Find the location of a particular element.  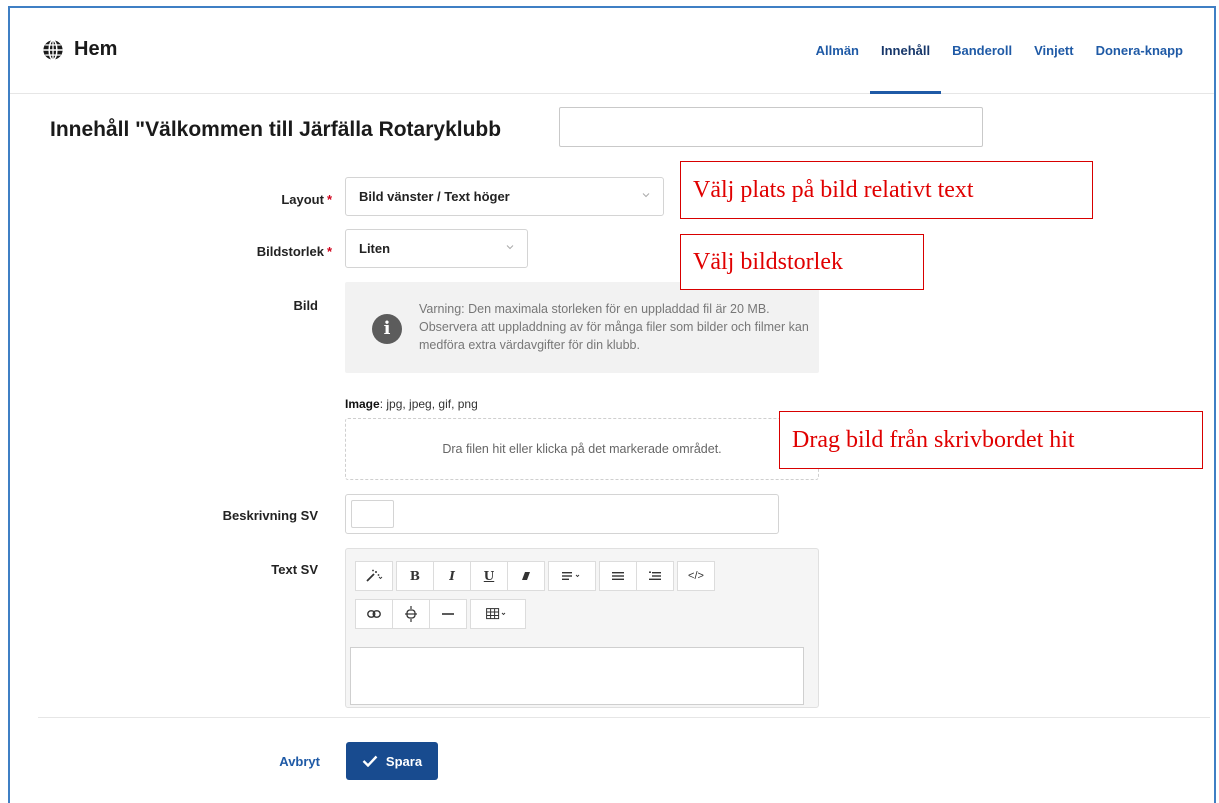

eraser-icon is located at coordinates (526, 576).